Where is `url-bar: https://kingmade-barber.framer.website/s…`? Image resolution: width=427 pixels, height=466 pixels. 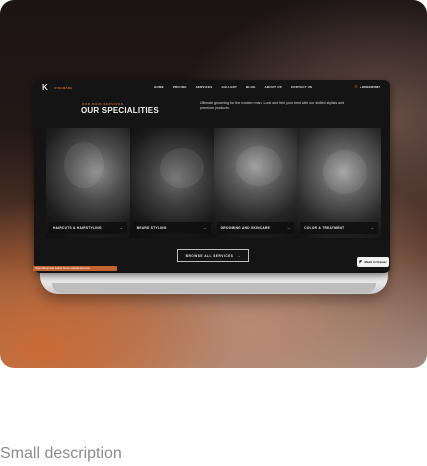 url-bar: https://kingmade-barber.framer.website/s… is located at coordinates (75, 268).